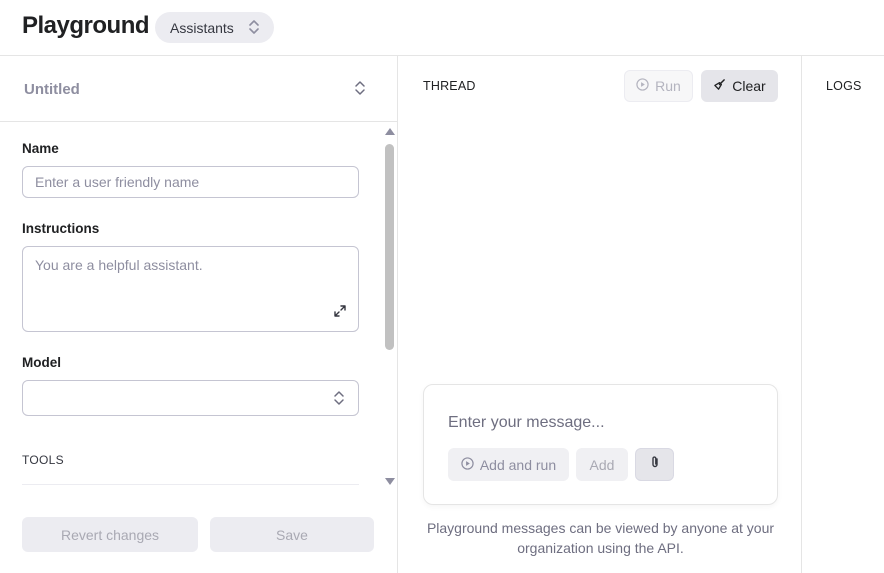 The height and width of the screenshot is (573, 884). What do you see at coordinates (518, 464) in the screenshot?
I see `add-and-run-label: Add and run` at bounding box center [518, 464].